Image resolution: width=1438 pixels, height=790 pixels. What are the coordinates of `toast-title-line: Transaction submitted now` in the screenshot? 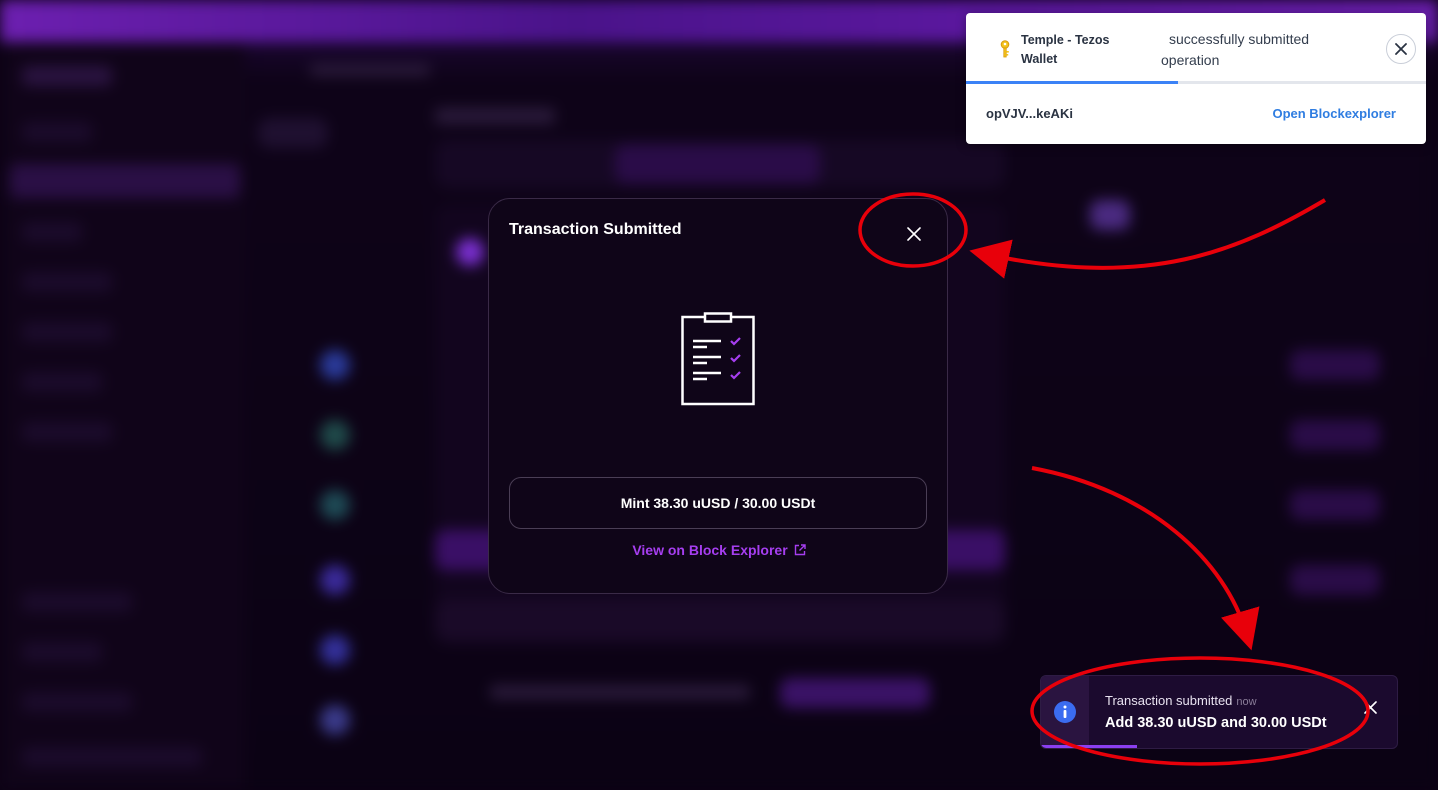 It's located at (1181, 700).